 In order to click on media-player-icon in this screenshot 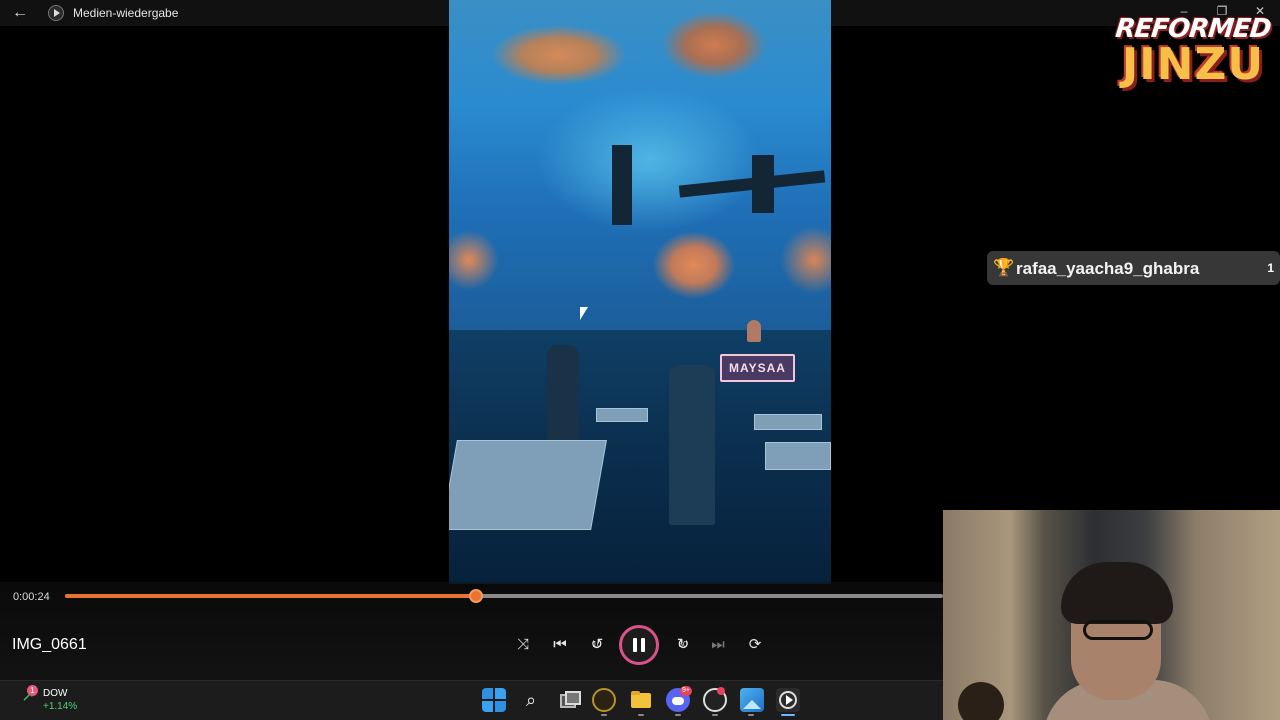, I will do `click(56, 13)`.